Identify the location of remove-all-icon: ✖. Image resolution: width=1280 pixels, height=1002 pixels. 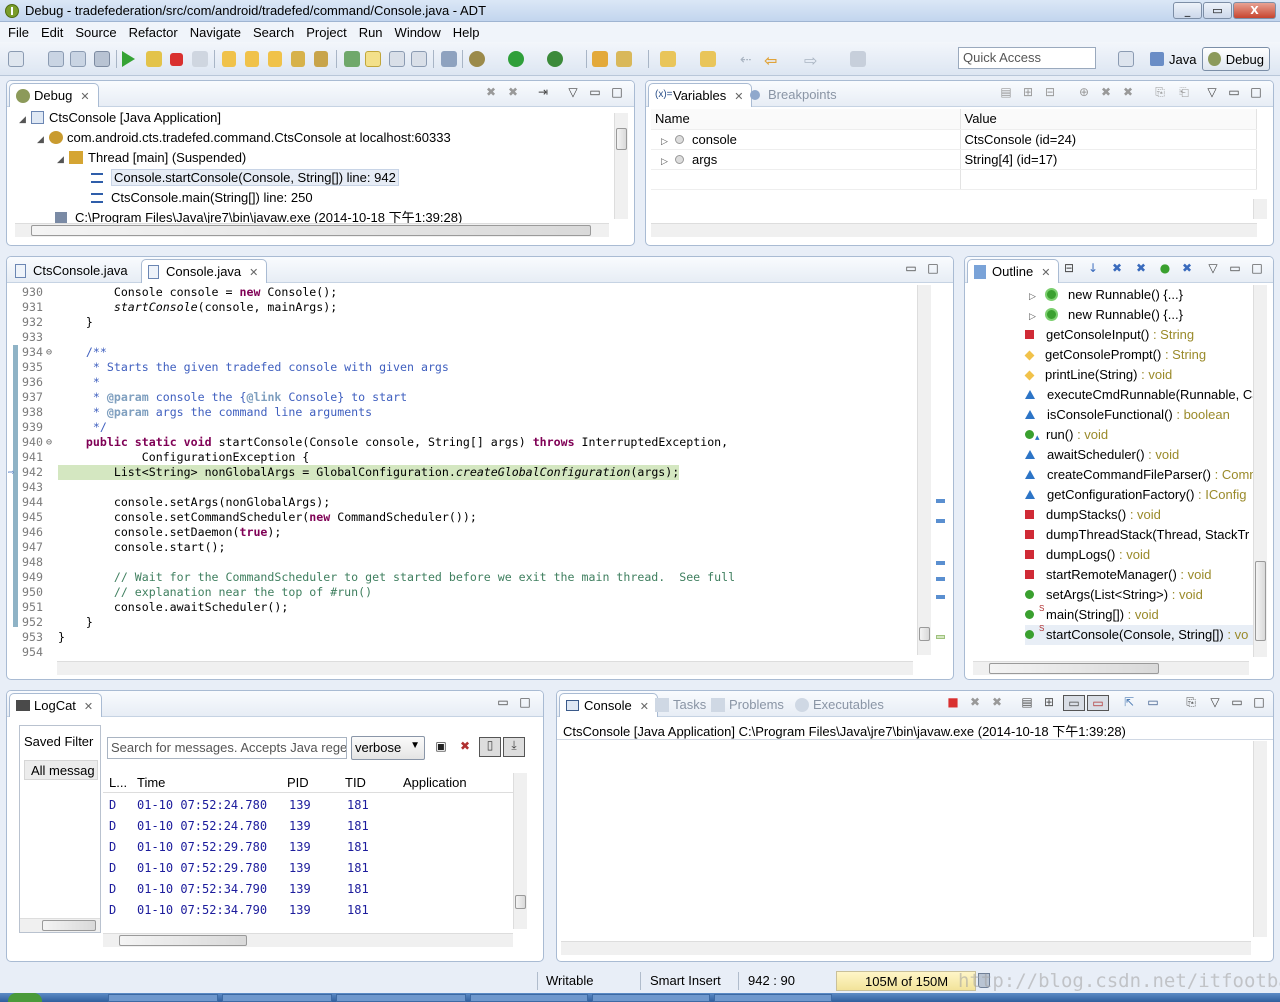
(1128, 93).